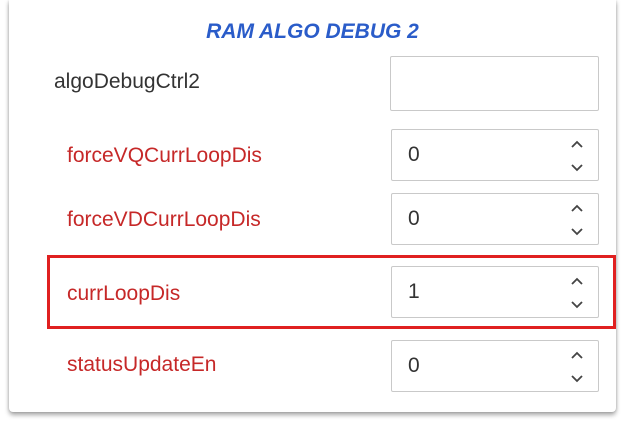 The image size is (626, 425). What do you see at coordinates (414, 365) in the screenshot?
I see `status-update-en-value: 0` at bounding box center [414, 365].